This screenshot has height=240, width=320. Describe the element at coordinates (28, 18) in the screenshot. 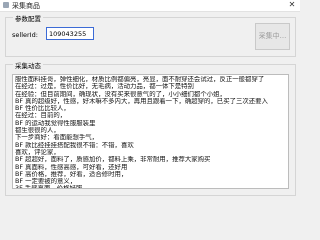

I see `params-legend: 参数配置` at that location.